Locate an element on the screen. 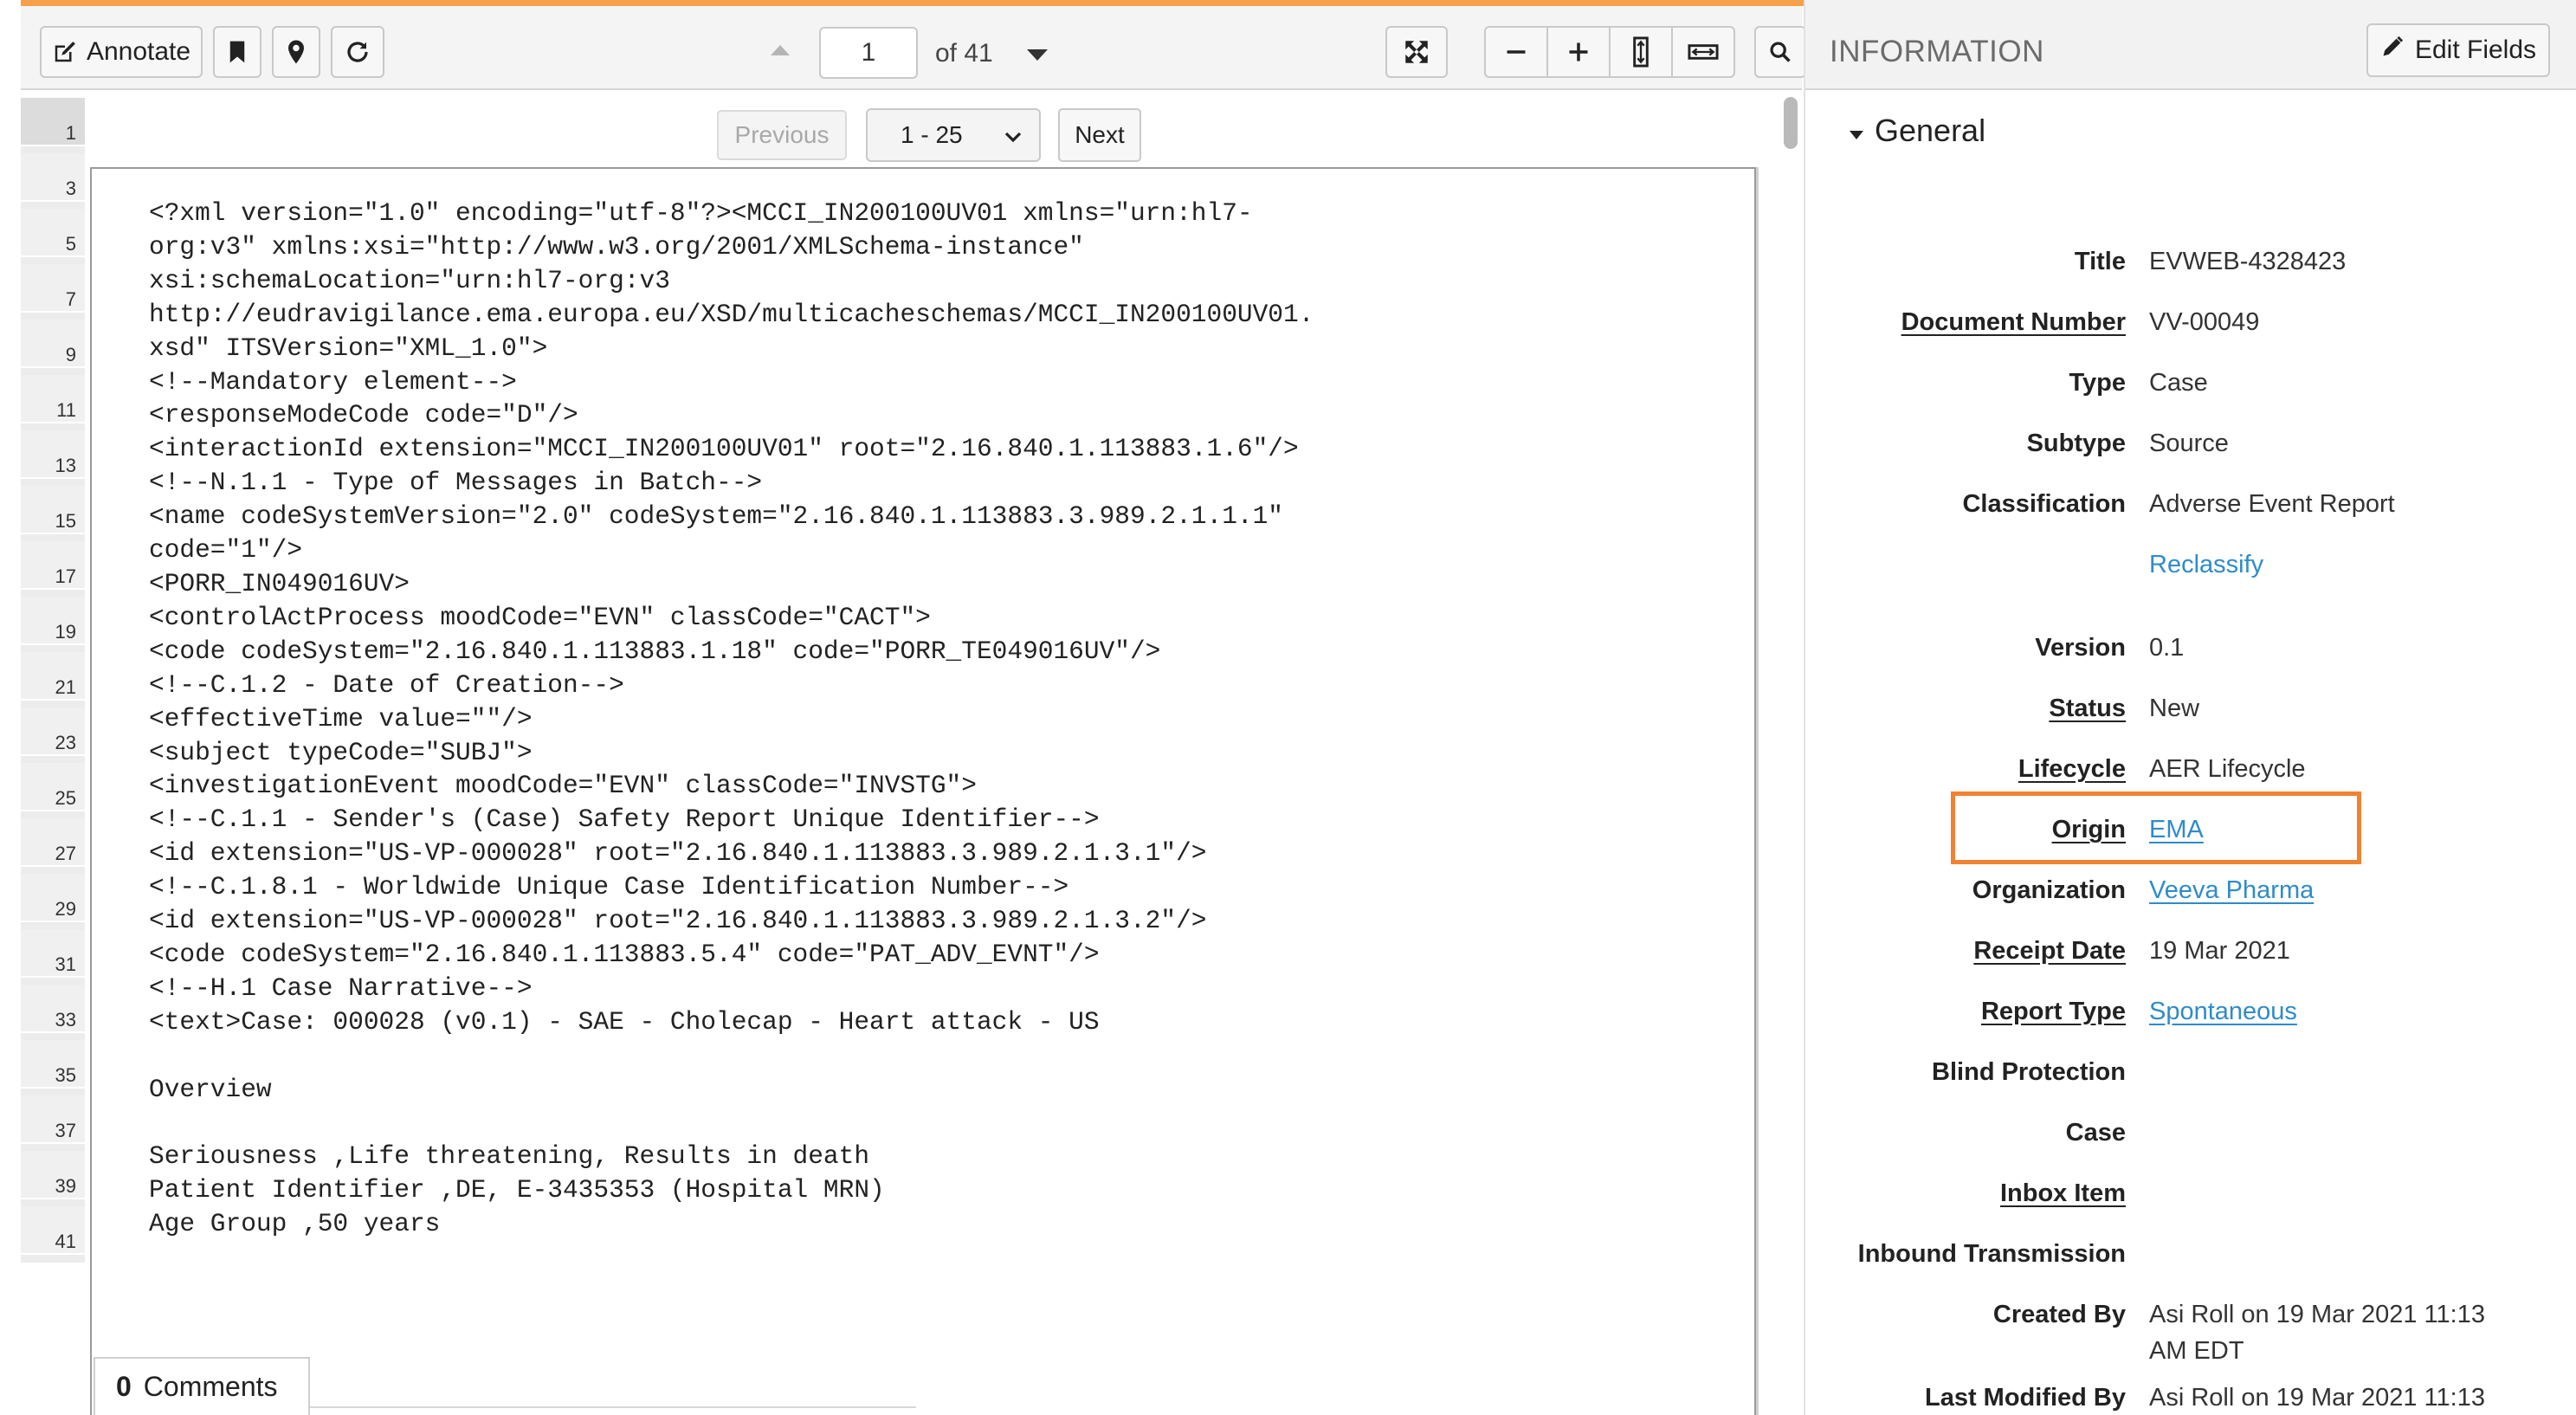 Image resolution: width=2576 pixels, height=1415 pixels. field-value-origin-link: EMA is located at coordinates (2176, 830).